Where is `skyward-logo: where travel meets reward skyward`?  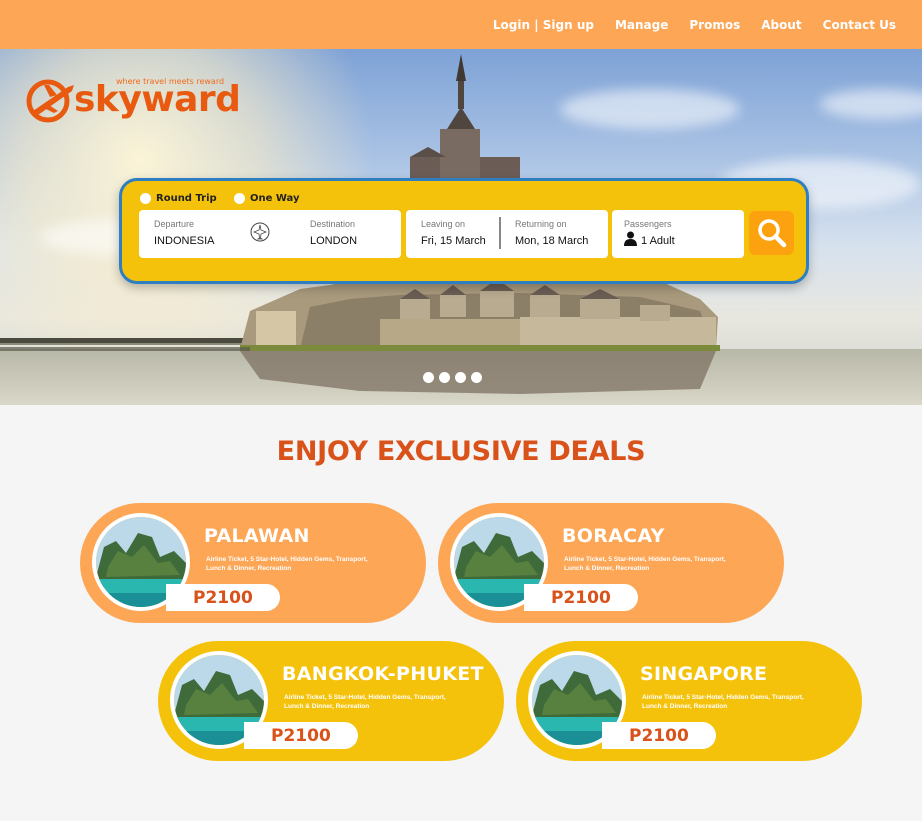
skyward-logo: where travel meets reward skyward is located at coordinates (139, 101).